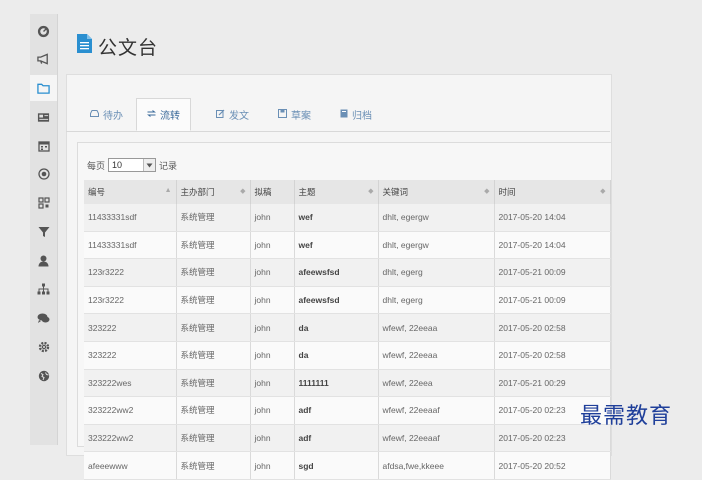 This screenshot has height=480, width=702. Describe the element at coordinates (282, 114) in the screenshot. I see `draft-icon` at that location.